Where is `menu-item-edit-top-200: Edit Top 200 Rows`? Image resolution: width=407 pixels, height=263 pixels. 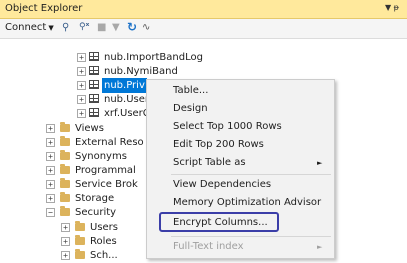
menu-item-edit-top-200: Edit Top 200 Rows is located at coordinates (218, 145).